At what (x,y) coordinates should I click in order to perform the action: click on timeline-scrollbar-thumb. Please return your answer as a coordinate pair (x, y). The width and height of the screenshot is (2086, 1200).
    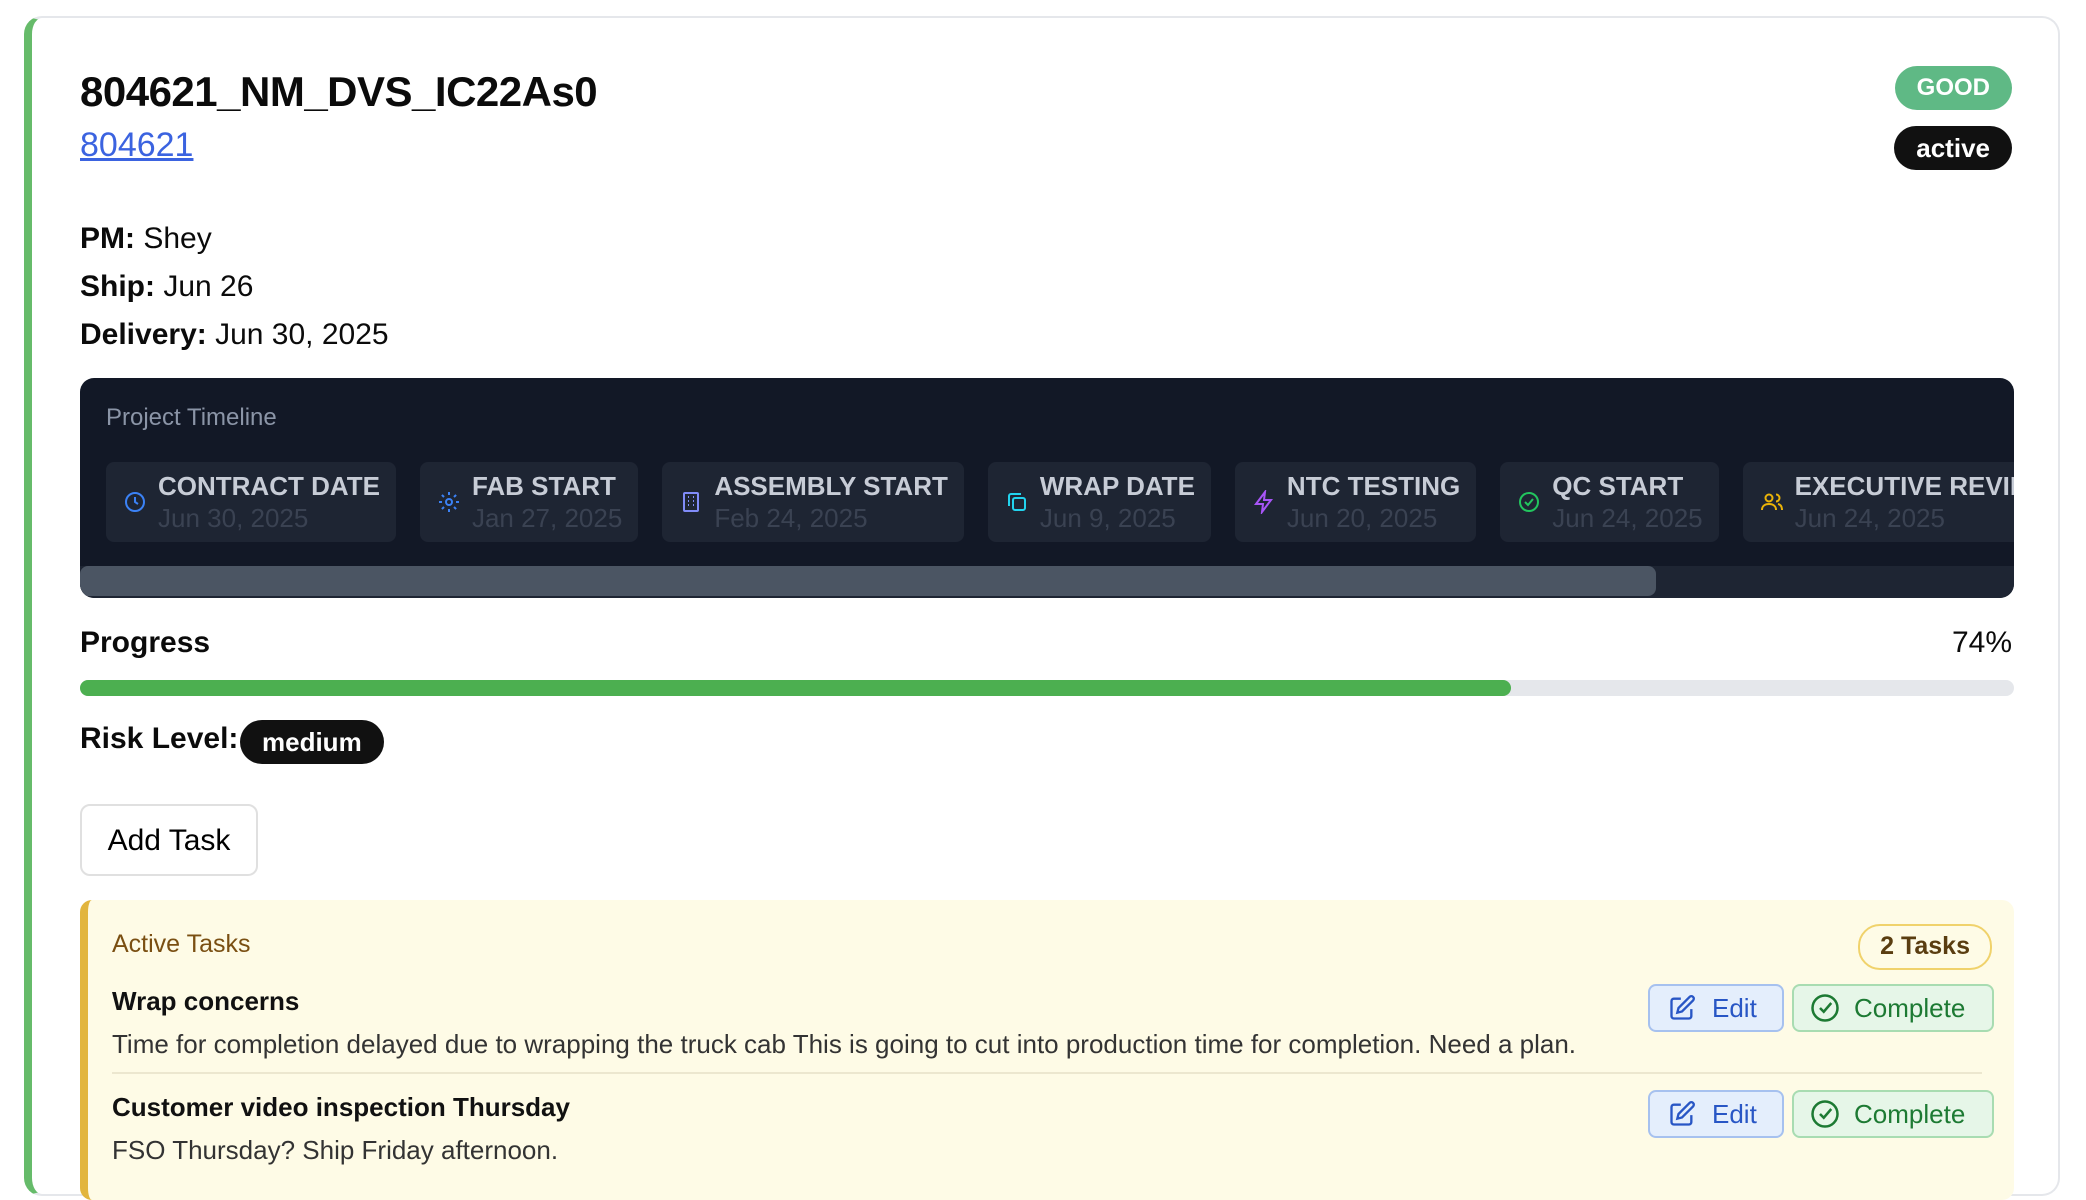
    Looking at the image, I should click on (868, 581).